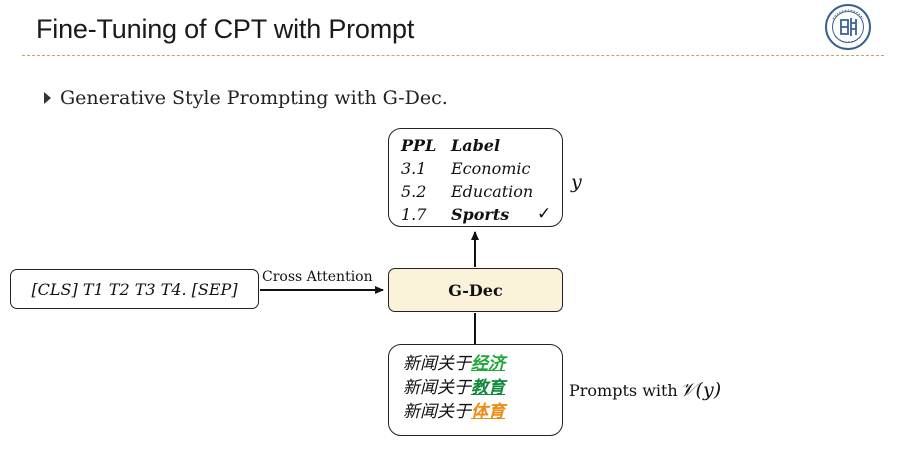 This screenshot has width=919, height=471. I want to click on gdec-label: G-Dec, so click(475, 290).